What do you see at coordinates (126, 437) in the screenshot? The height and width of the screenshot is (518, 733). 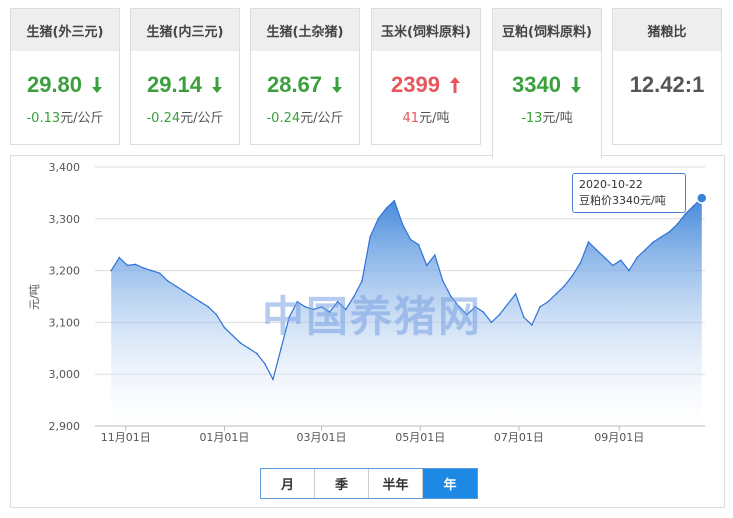 I see `x-tick-label: 11月01日` at bounding box center [126, 437].